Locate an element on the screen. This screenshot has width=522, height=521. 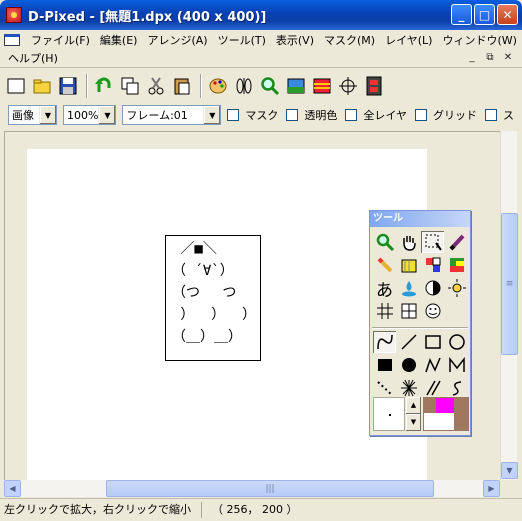
scroll-right-button: ▶ is located at coordinates (491, 488).